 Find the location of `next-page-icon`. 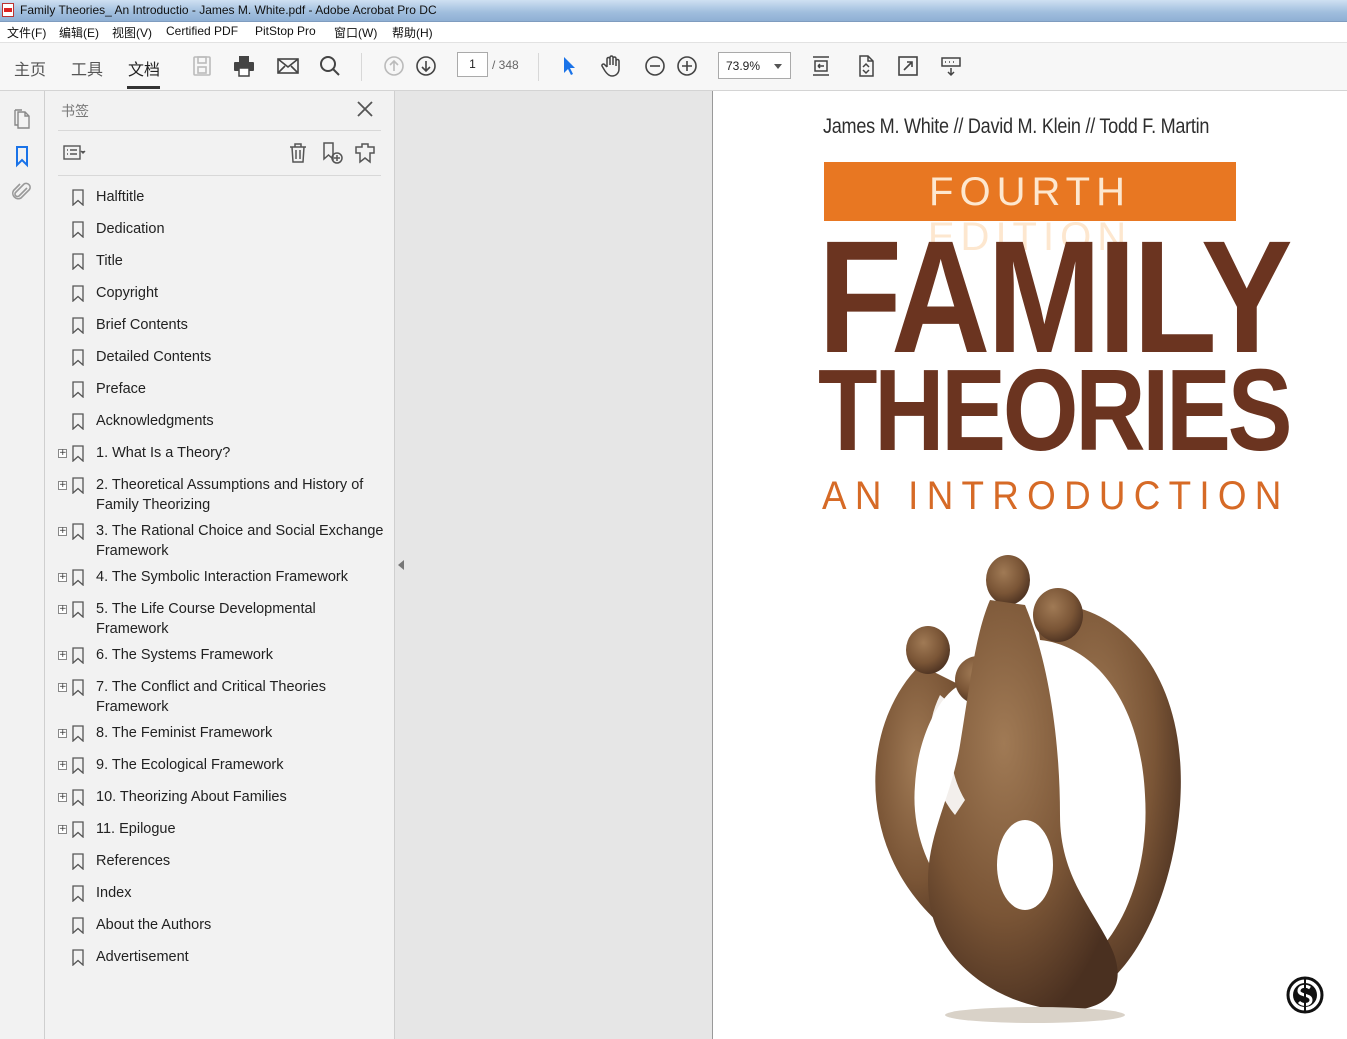

next-page-icon is located at coordinates (426, 66).